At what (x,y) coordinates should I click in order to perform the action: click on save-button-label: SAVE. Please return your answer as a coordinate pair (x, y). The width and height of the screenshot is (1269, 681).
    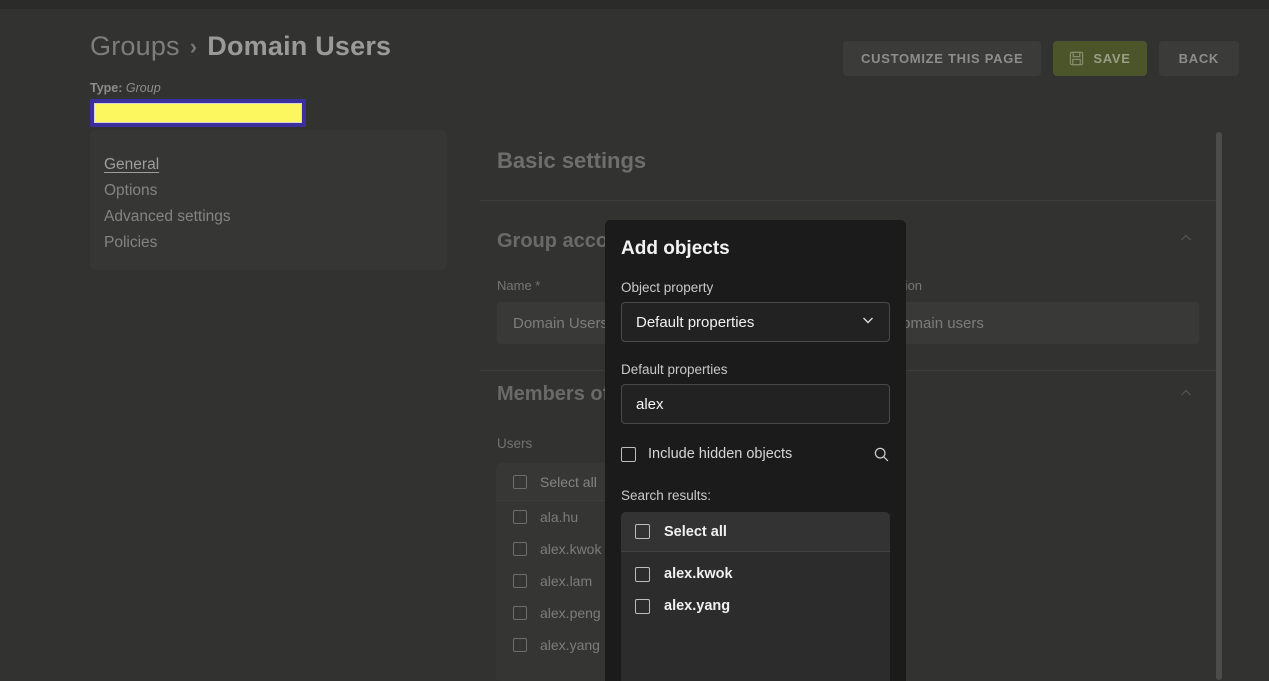
    Looking at the image, I should click on (1112, 58).